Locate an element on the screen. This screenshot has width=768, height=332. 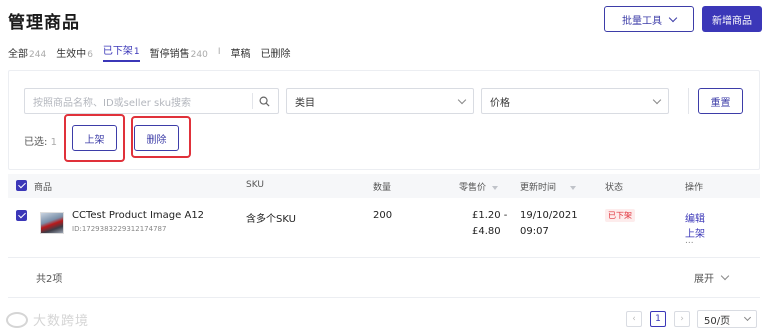
column-header-updated: 更新时间 is located at coordinates (548, 186).